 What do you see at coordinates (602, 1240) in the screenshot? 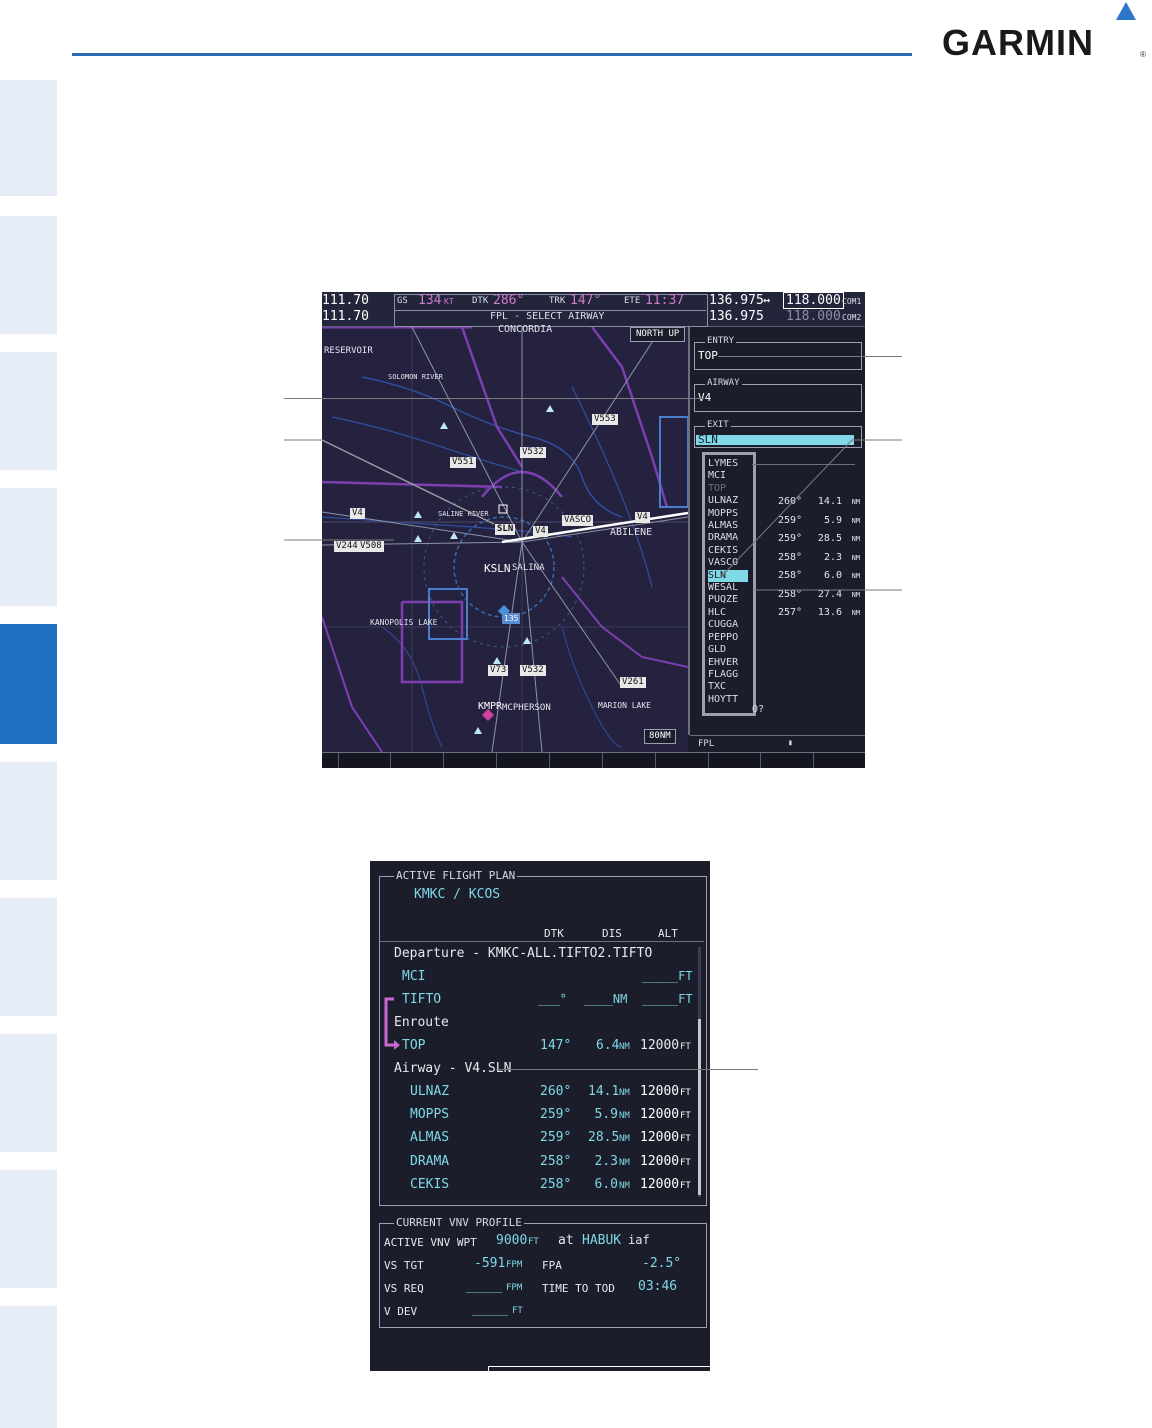
I see `active-vnv-wpt-name: HABUK` at bounding box center [602, 1240].